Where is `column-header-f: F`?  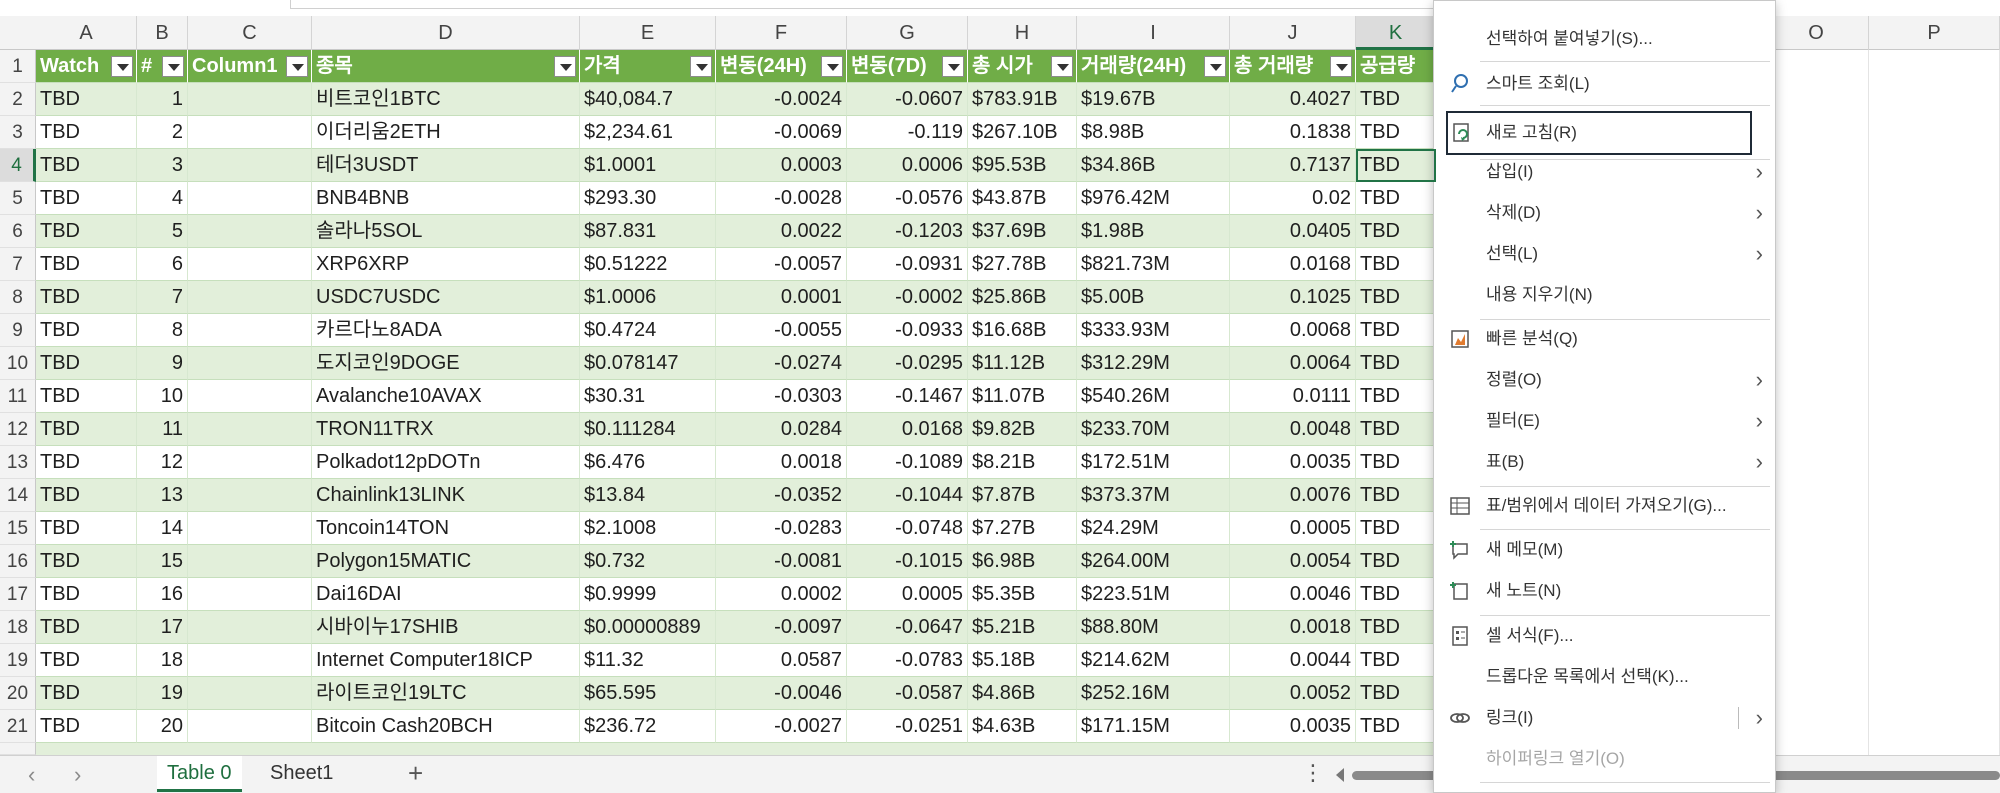 column-header-f: F is located at coordinates (781, 33).